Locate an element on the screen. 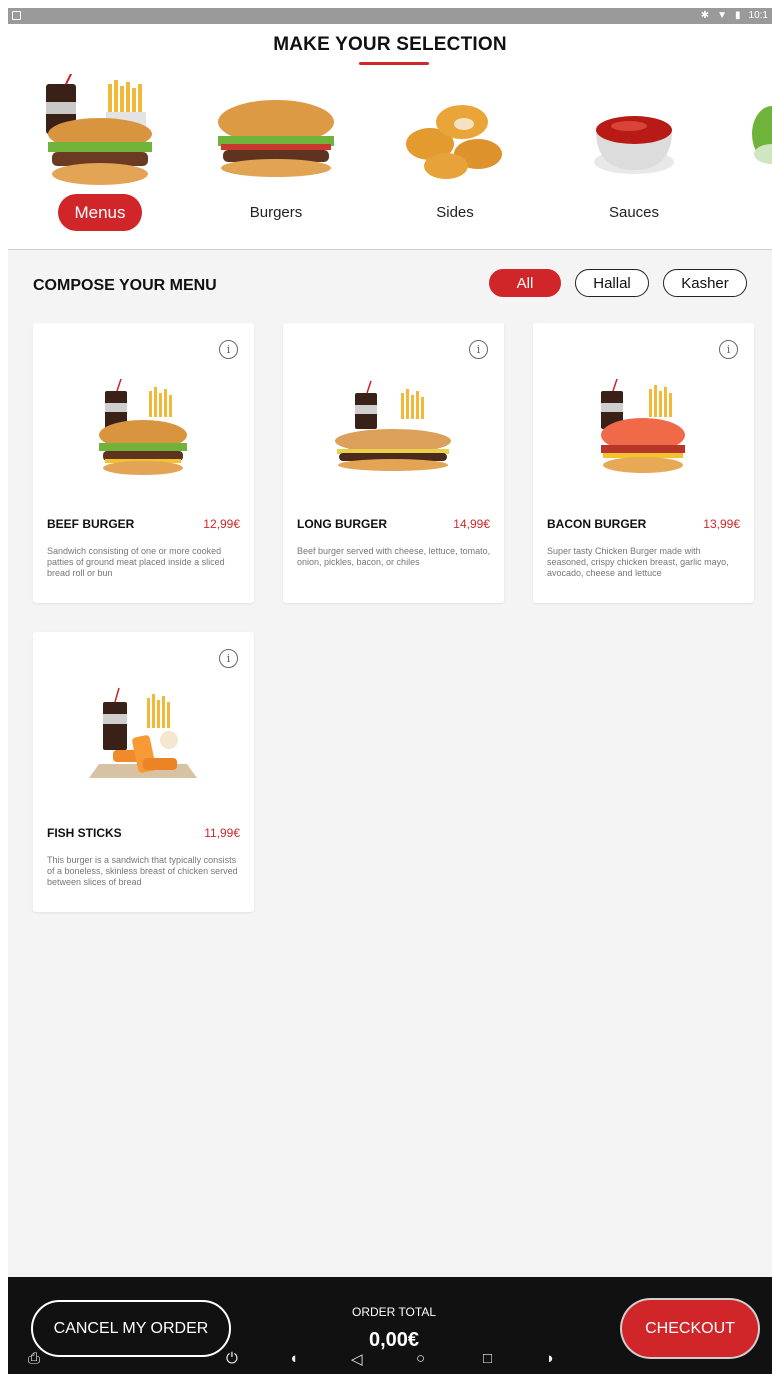  category-label-sides: Sides is located at coordinates (455, 212).